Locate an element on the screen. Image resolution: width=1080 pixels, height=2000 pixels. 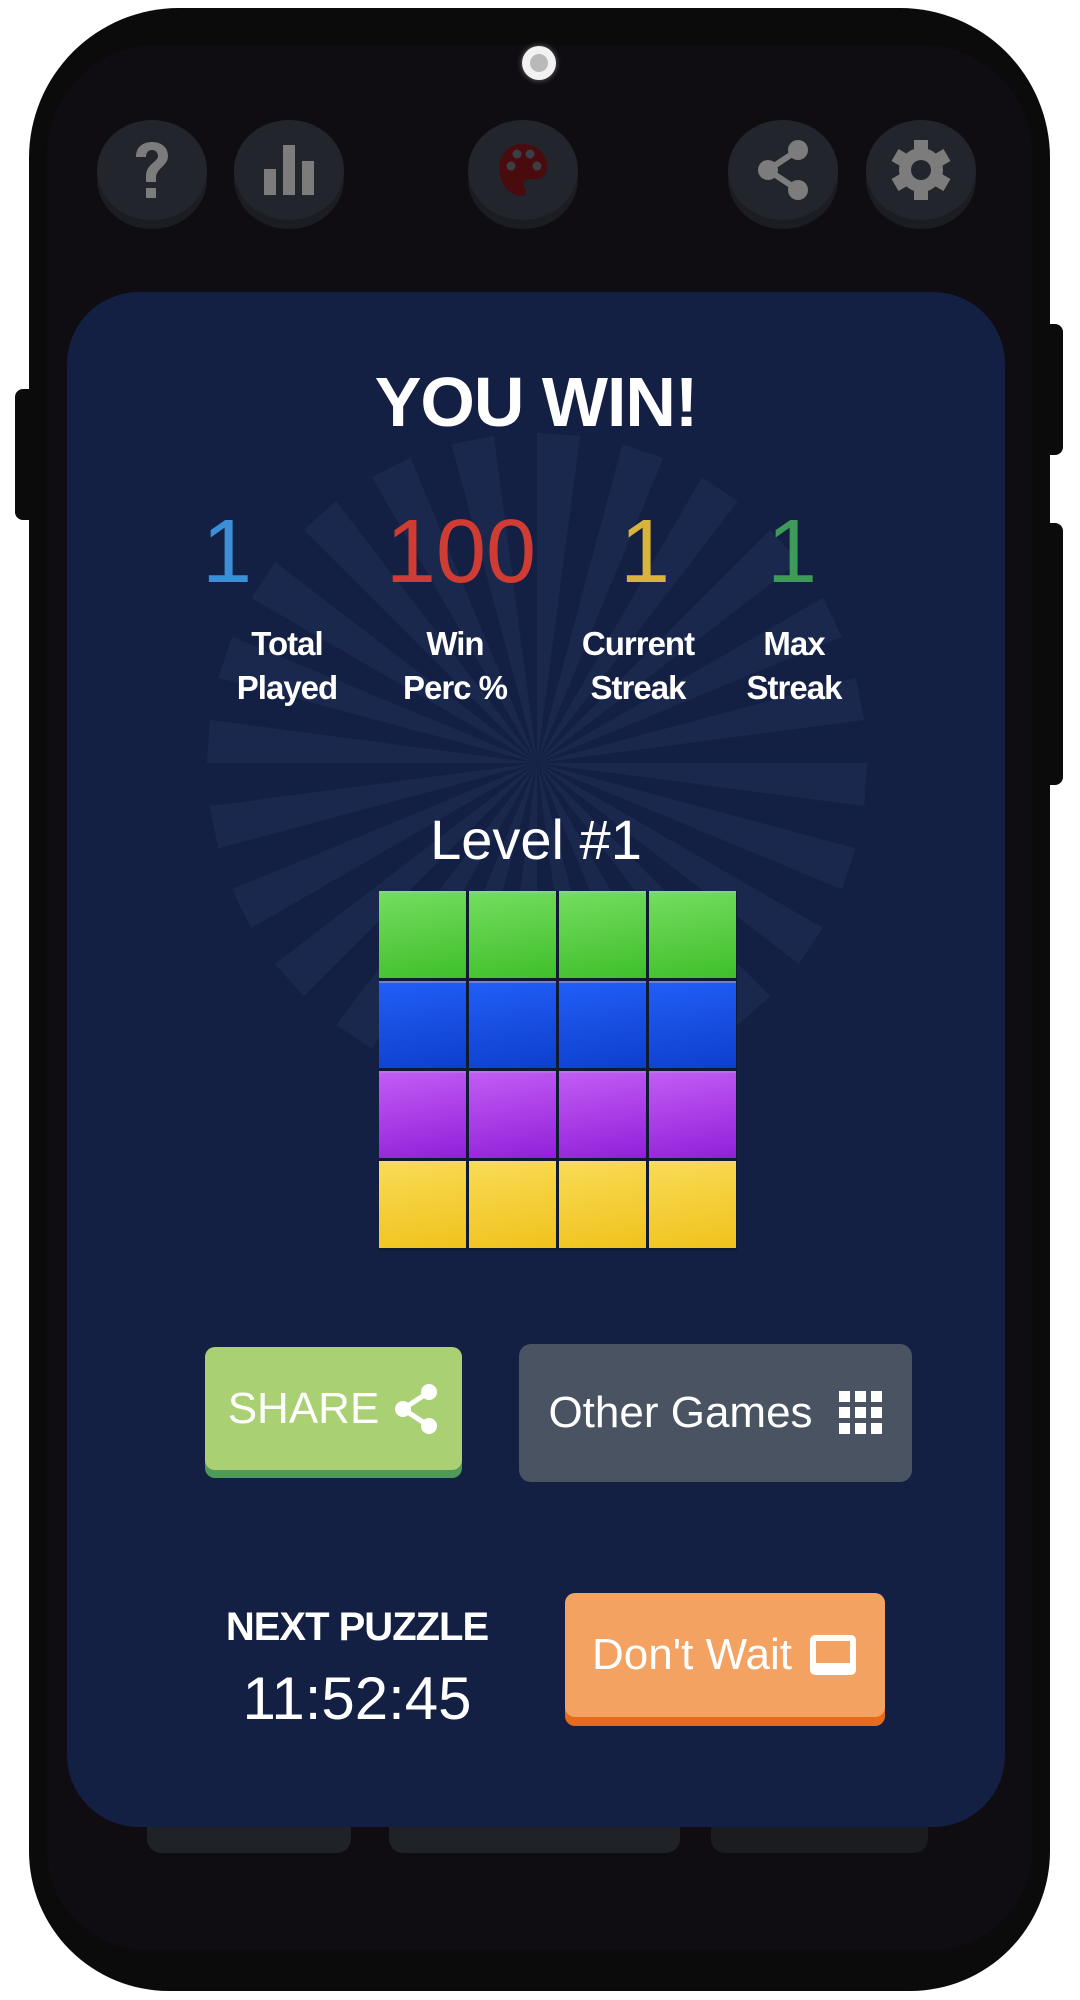
stat-current-streak-label: Current Streak is located at coordinates (638, 665).